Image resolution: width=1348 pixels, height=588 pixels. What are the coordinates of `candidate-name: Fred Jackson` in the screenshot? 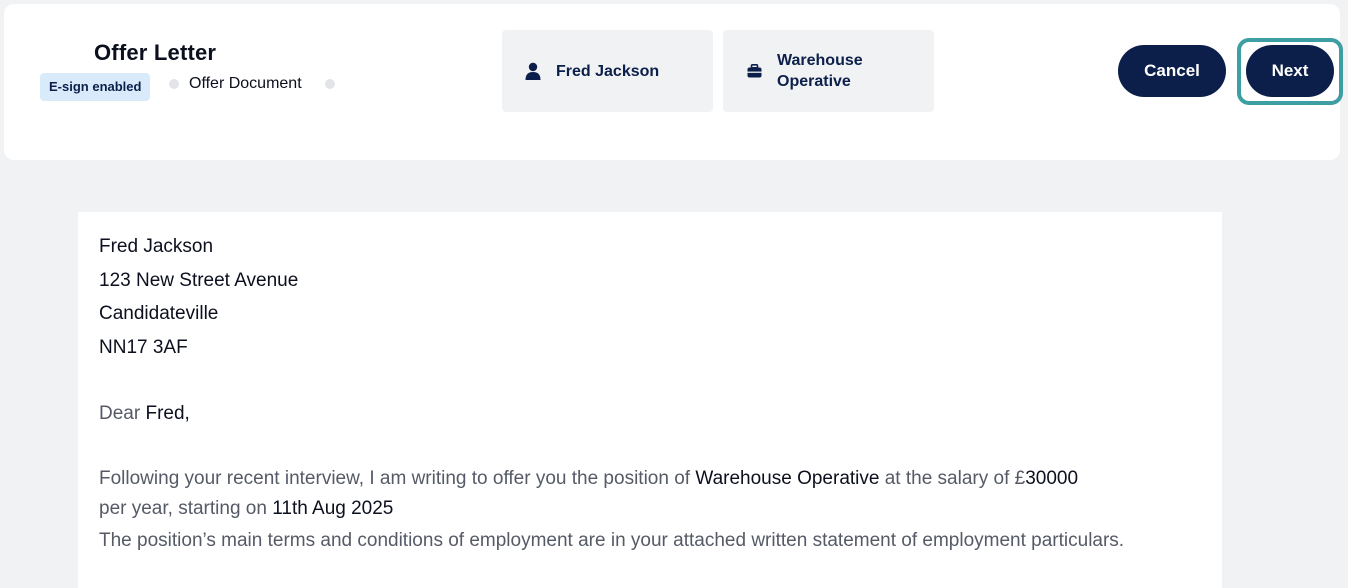 It's located at (608, 71).